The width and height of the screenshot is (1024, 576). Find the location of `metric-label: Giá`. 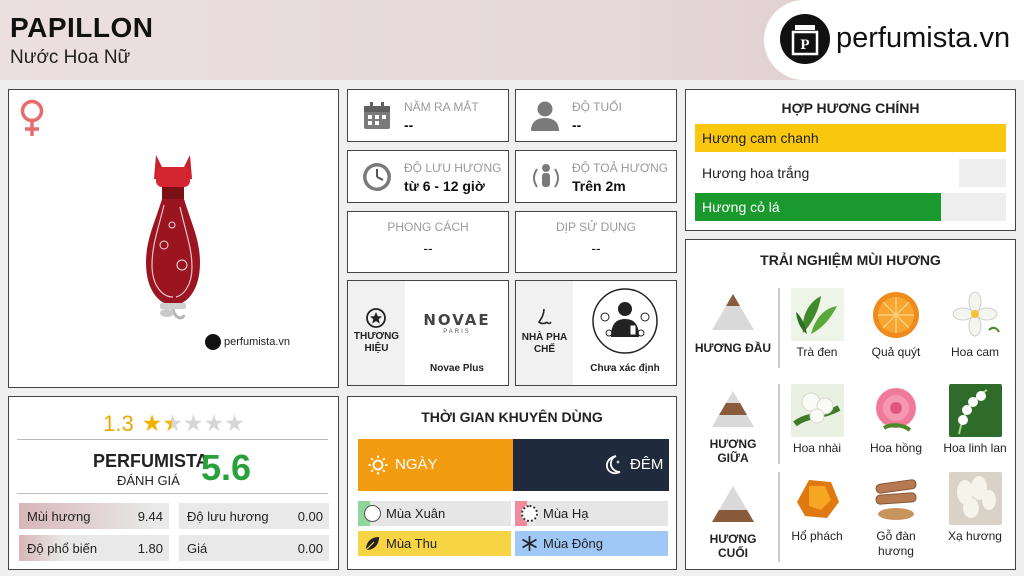

metric-label: Giá is located at coordinates (197, 548).